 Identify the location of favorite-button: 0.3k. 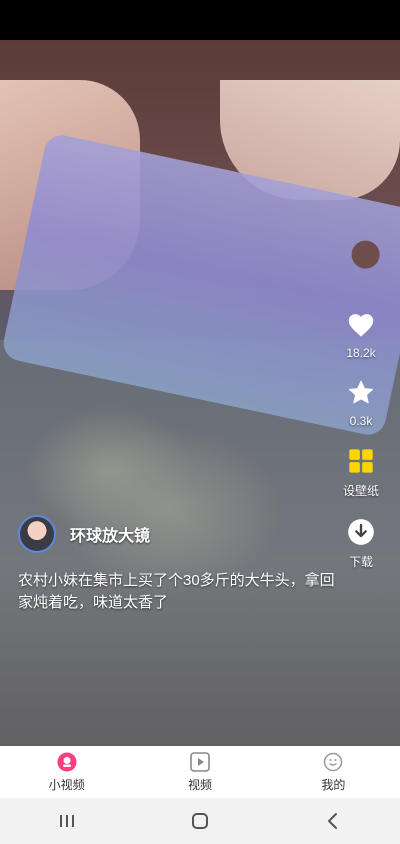
(361, 403).